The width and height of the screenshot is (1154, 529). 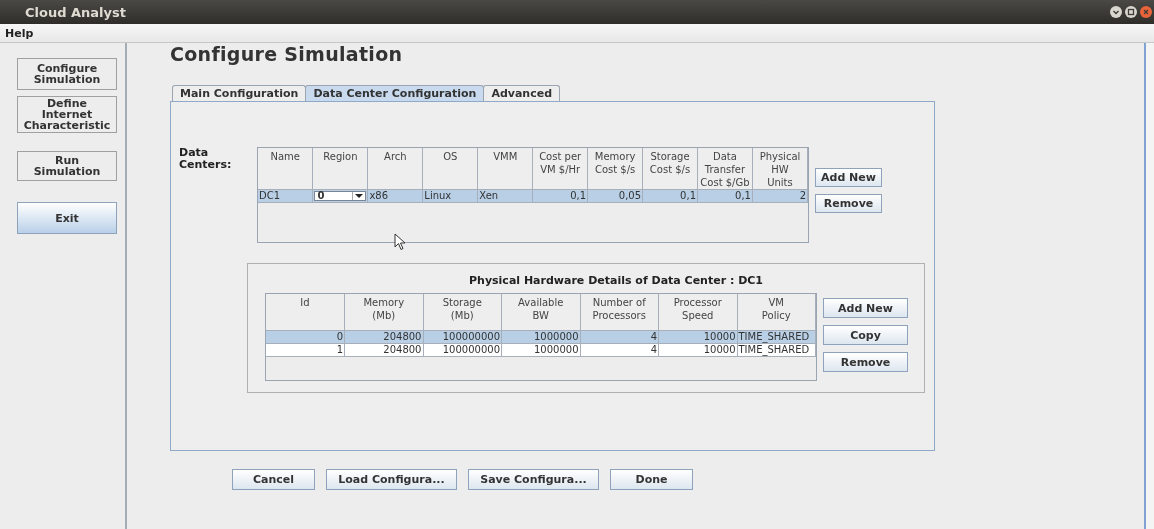 What do you see at coordinates (615, 196) in the screenshot?
I see `table-cell: 0,05` at bounding box center [615, 196].